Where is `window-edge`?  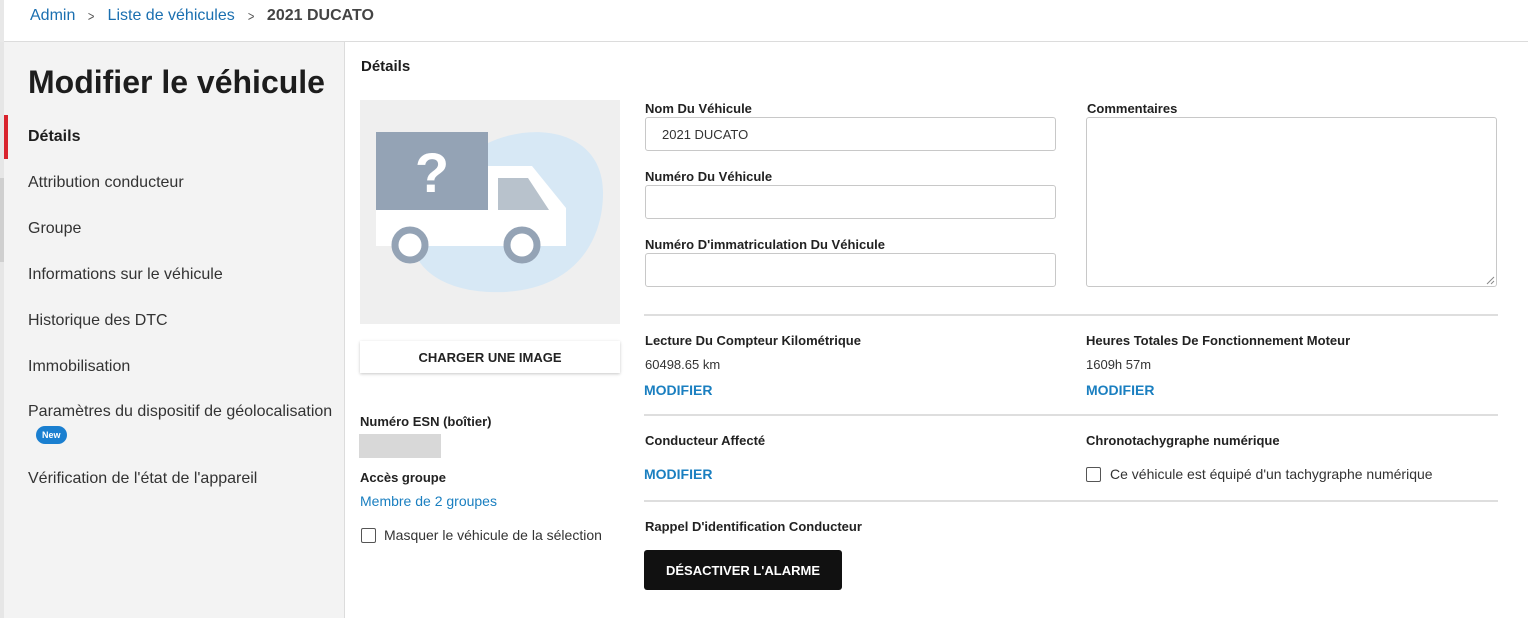 window-edge is located at coordinates (2, 21).